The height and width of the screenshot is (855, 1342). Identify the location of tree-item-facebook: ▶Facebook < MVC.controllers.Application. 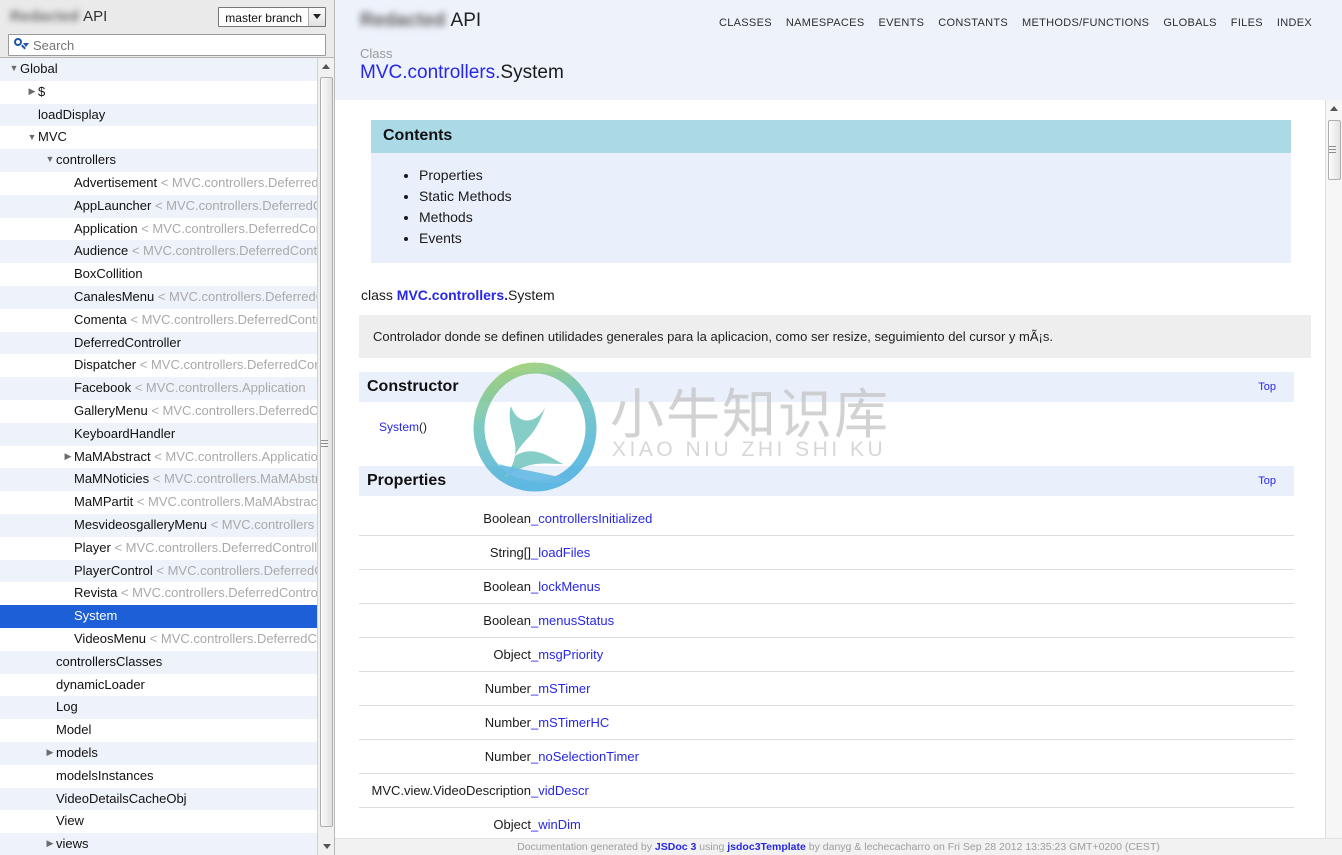
(160, 388).